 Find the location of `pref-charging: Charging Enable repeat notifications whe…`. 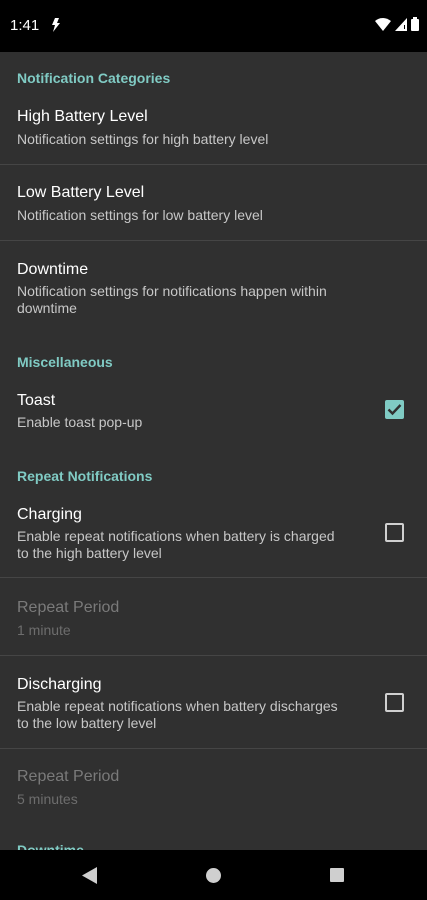

pref-charging: Charging Enable repeat notifications whe… is located at coordinates (213, 539).